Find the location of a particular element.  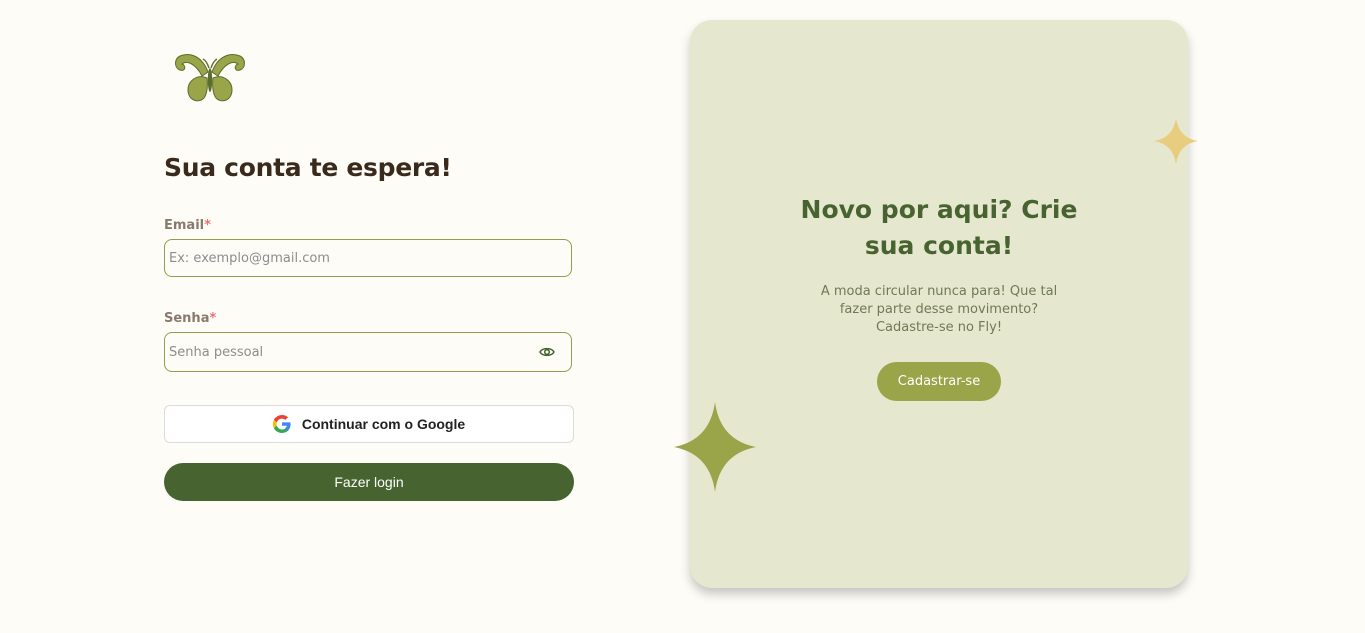

password-field-box is located at coordinates (368, 352).